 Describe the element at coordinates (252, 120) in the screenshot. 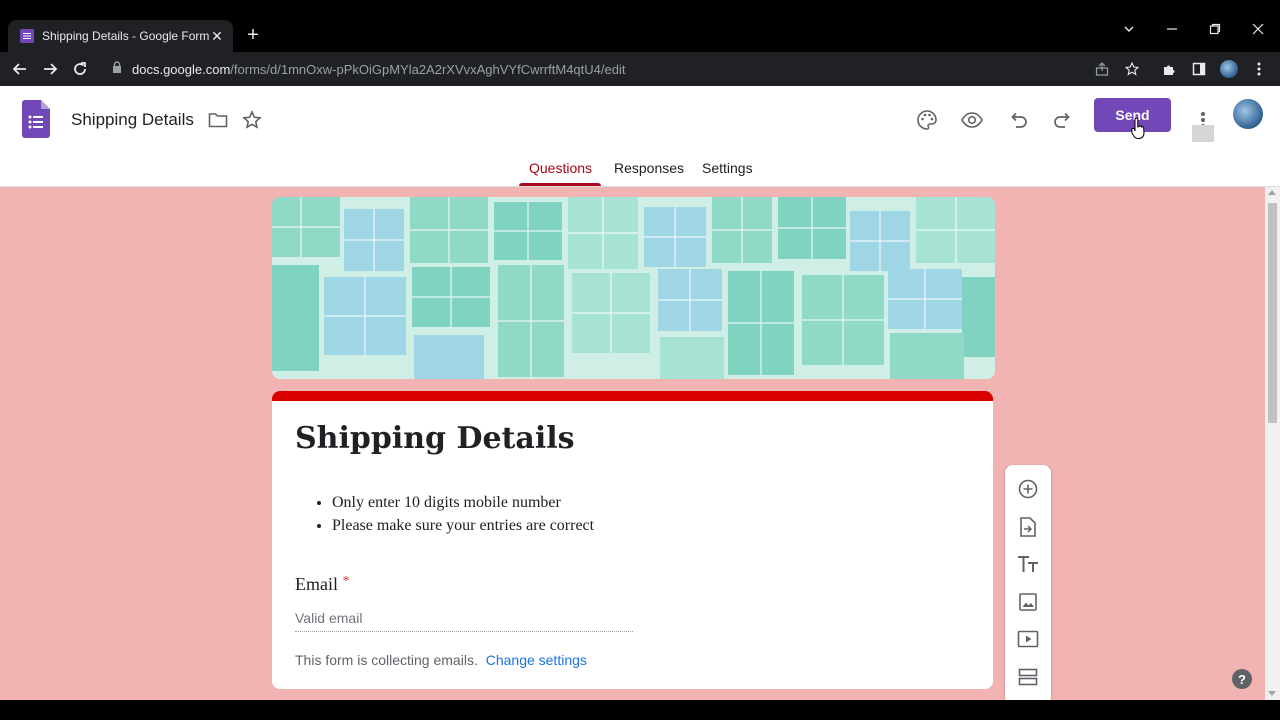

I see `star-icon` at that location.